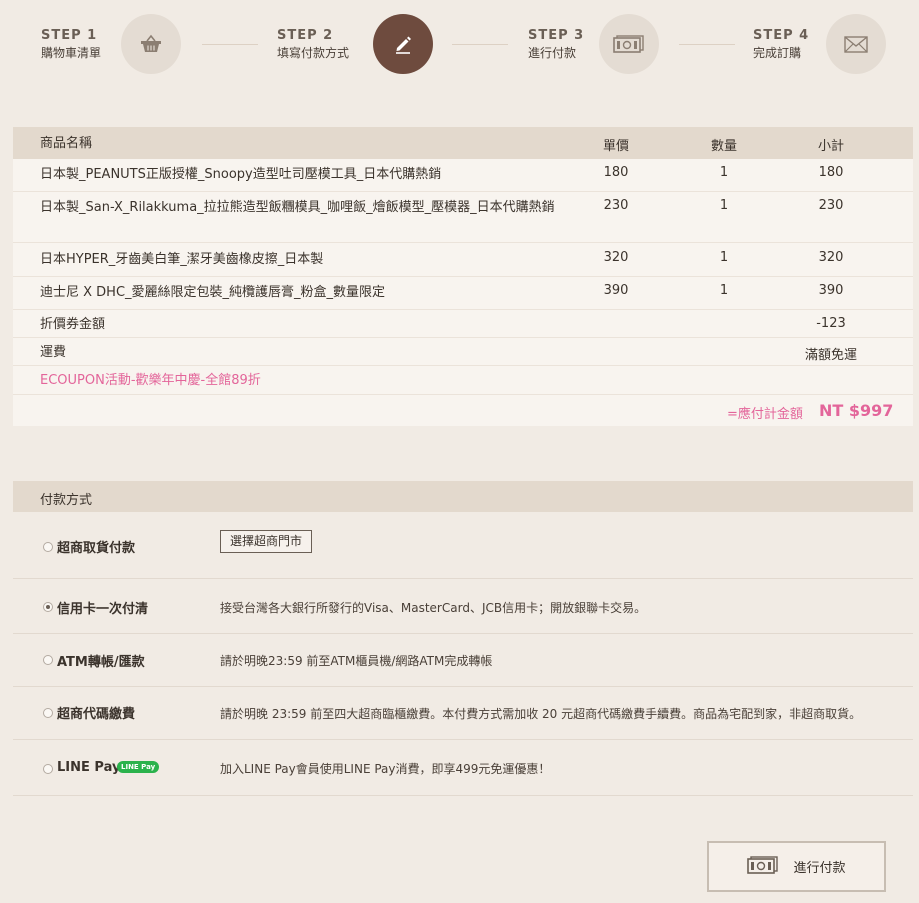 The width and height of the screenshot is (919, 903). Describe the element at coordinates (356, 661) in the screenshot. I see `payment-description: 請於明晚23:59 前至ATM櫃員機/網路ATM完成轉帳` at that location.